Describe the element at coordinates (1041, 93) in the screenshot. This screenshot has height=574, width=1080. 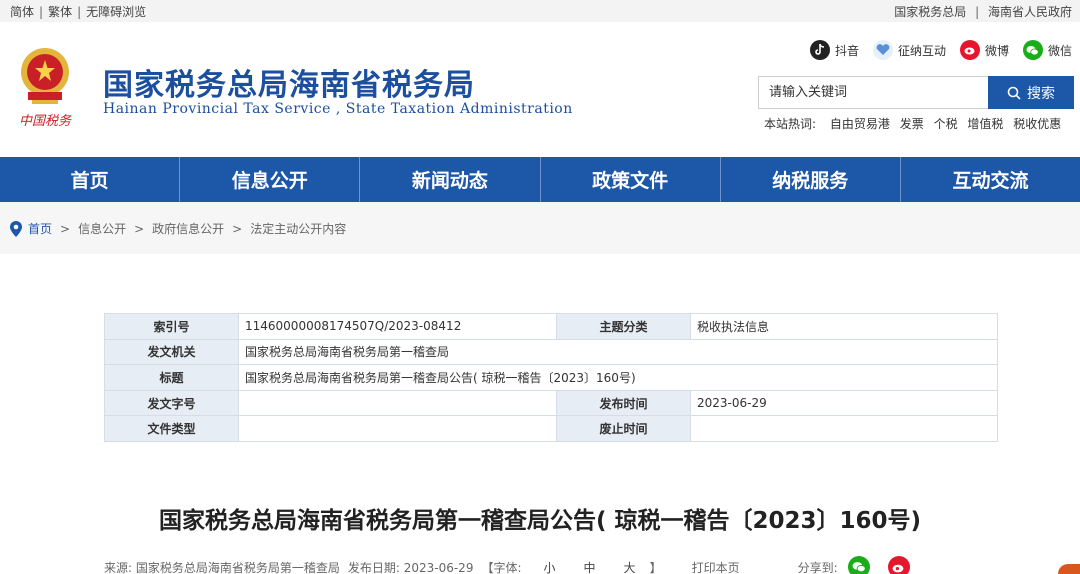
I see `search-button-label: 搜索` at that location.